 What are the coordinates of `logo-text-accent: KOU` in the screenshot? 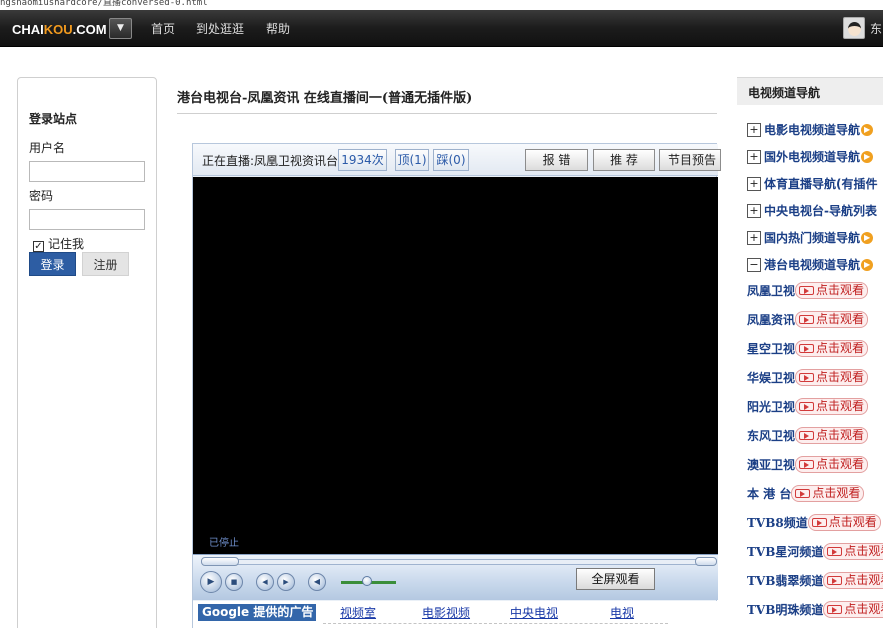 It's located at (58, 29).